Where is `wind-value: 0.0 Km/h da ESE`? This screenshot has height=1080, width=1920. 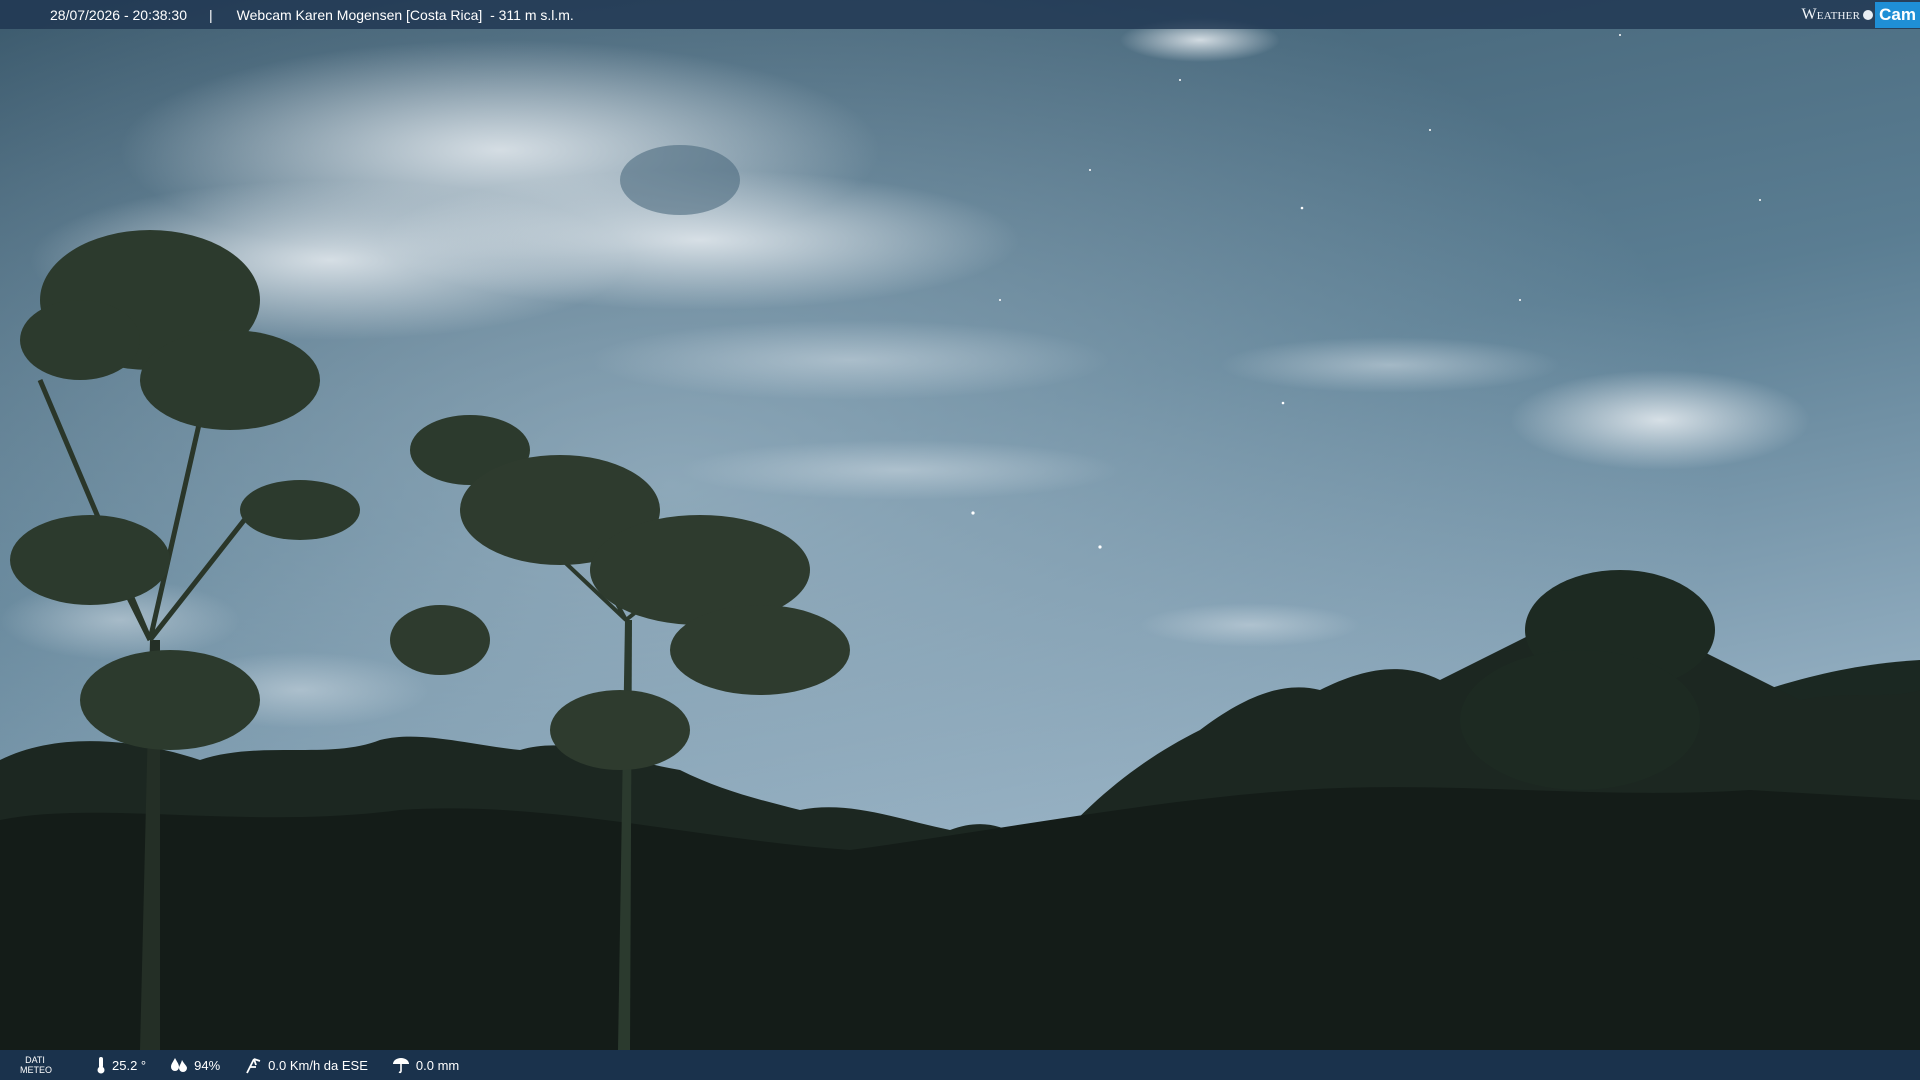
wind-value: 0.0 Km/h da ESE is located at coordinates (318, 1065).